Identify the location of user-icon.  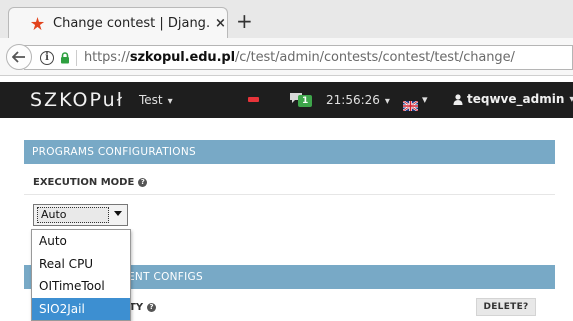
(458, 99).